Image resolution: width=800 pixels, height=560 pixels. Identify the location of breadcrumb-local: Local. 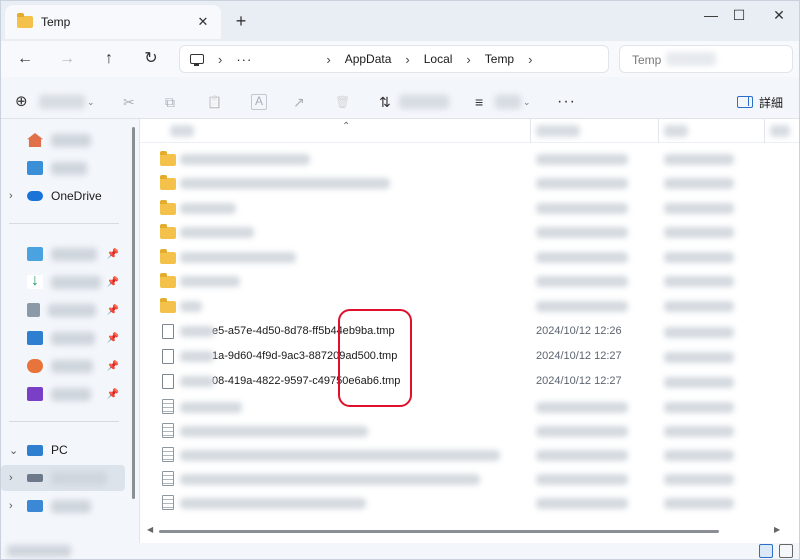
(438, 59).